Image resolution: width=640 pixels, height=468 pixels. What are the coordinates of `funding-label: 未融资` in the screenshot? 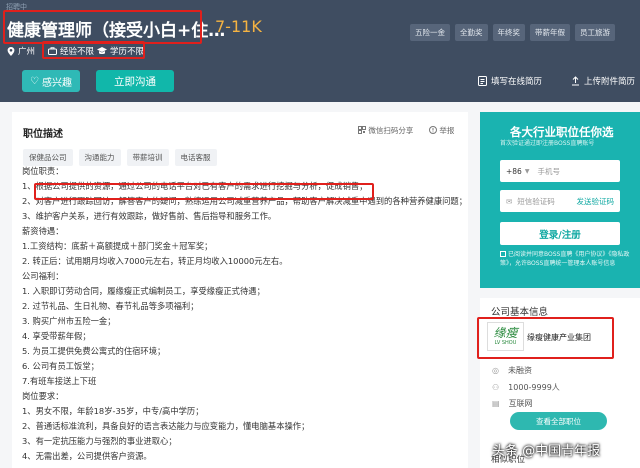 It's located at (519, 370).